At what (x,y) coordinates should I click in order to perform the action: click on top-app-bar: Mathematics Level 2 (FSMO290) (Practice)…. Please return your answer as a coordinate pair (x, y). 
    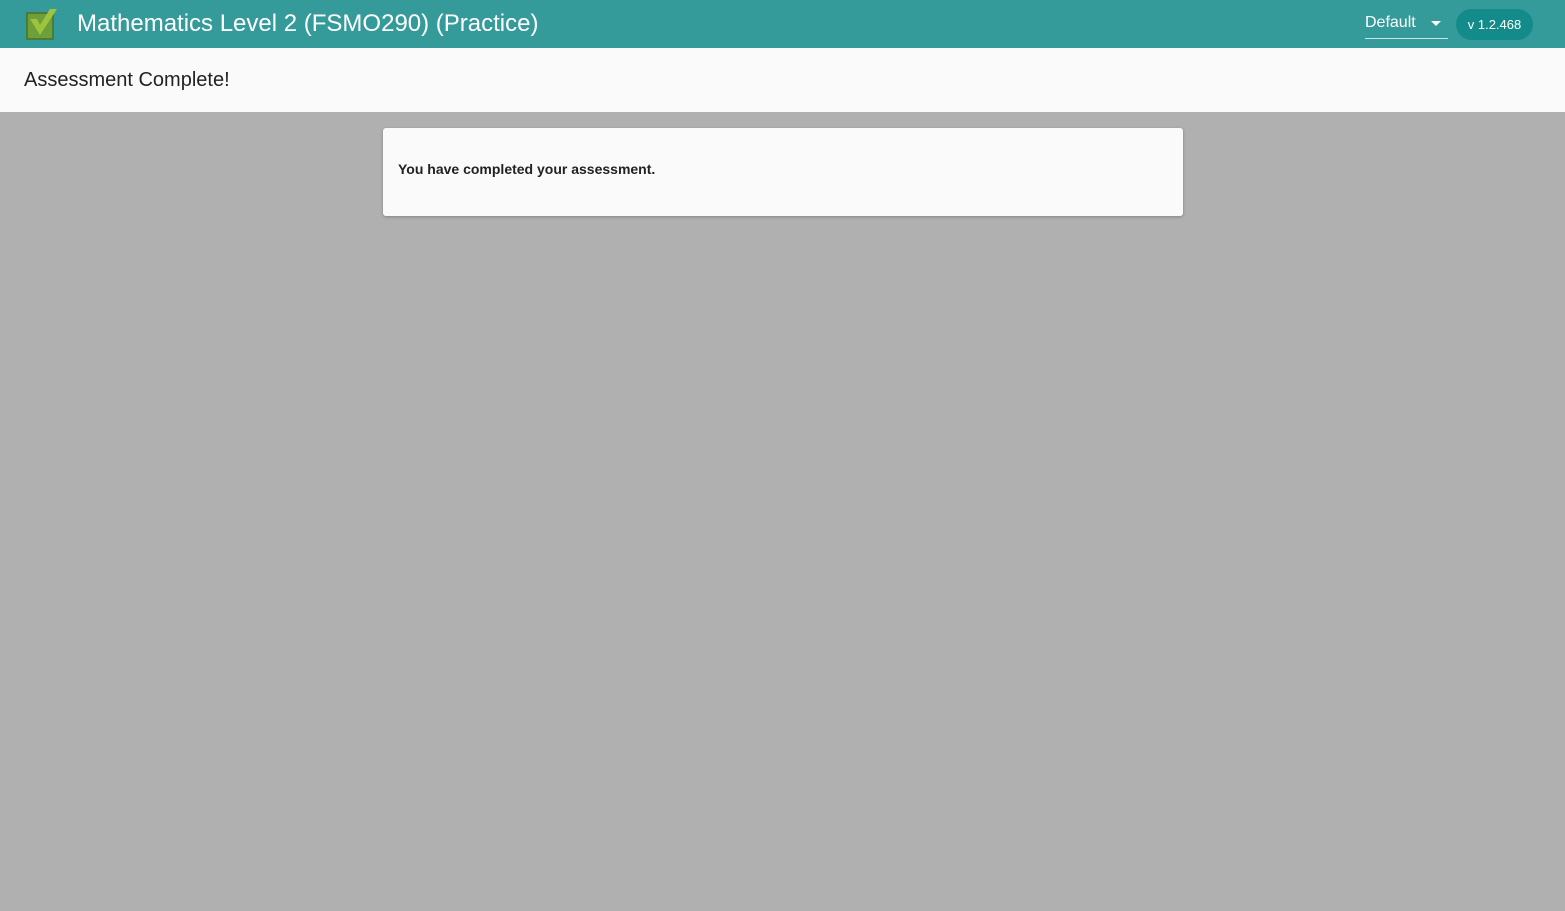
    Looking at the image, I should click on (782, 24).